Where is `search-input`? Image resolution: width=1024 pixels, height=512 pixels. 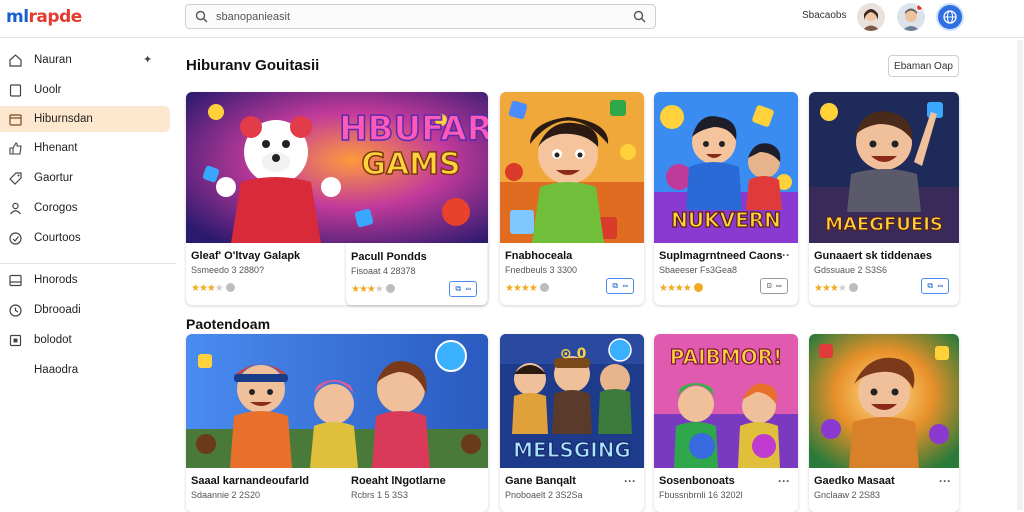 search-input is located at coordinates (411, 16).